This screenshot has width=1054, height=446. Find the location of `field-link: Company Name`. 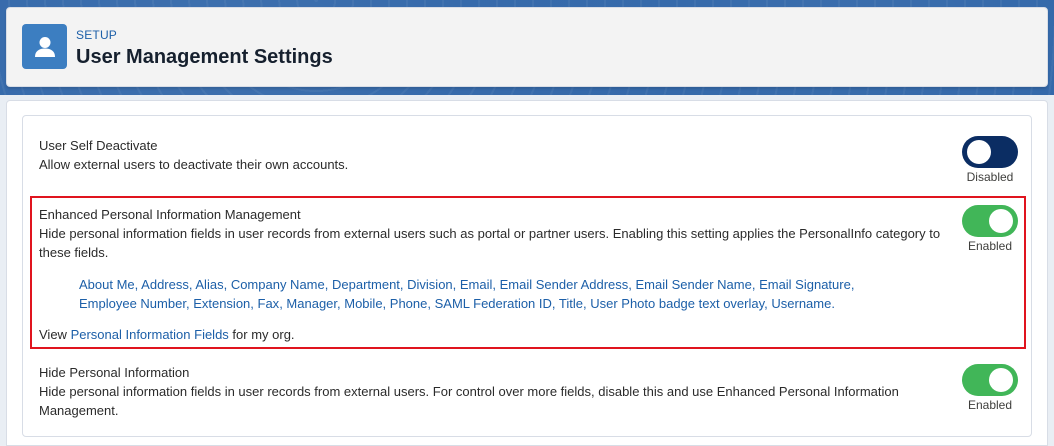

field-link: Company Name is located at coordinates (278, 284).